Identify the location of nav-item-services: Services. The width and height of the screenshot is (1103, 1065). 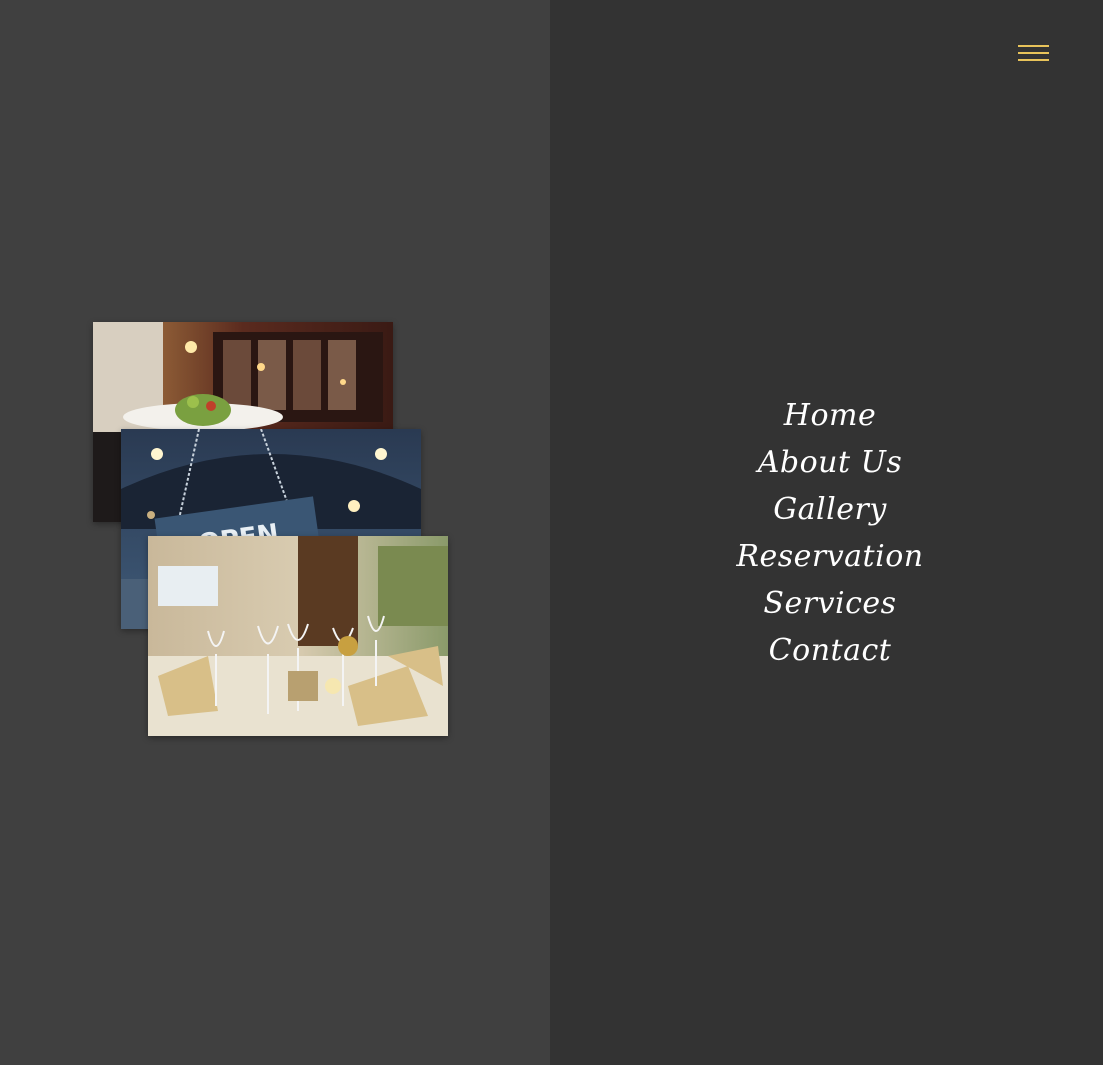
(830, 603).